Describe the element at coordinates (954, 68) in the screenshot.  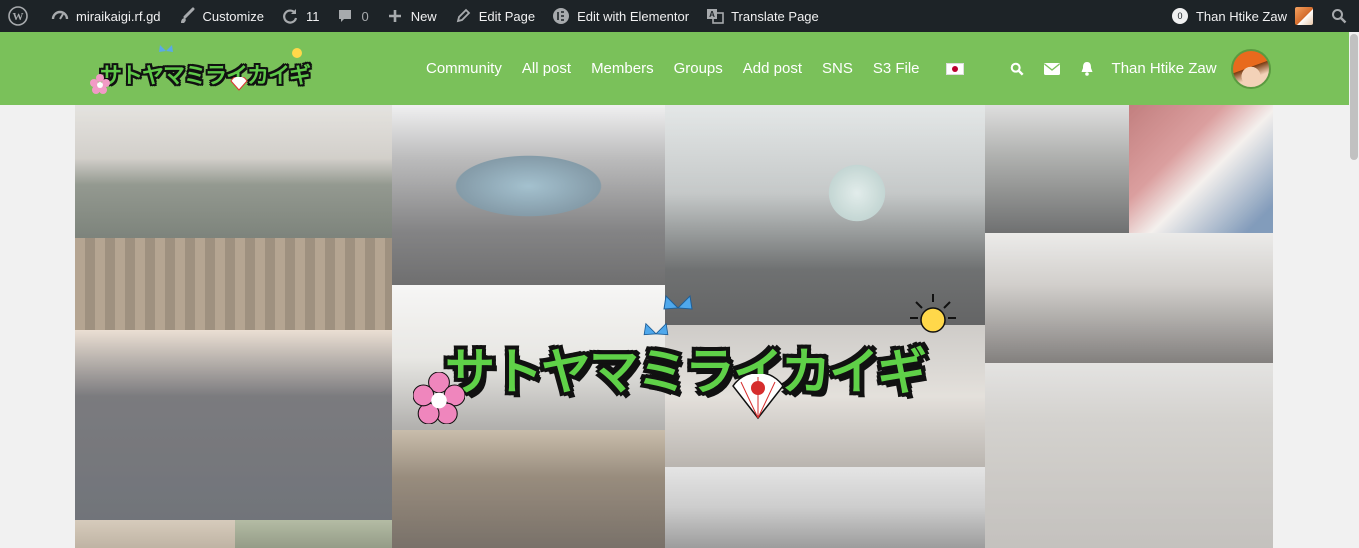
I see `japan-flag-icon` at that location.